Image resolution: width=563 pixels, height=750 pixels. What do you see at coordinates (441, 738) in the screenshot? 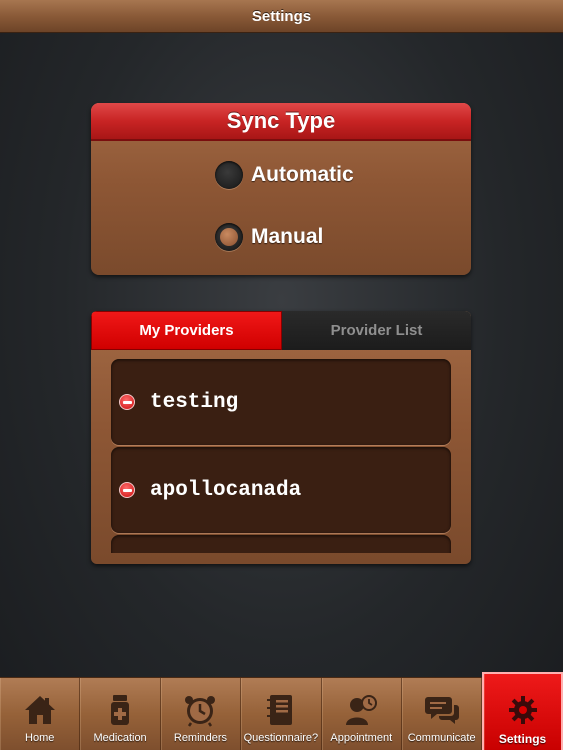
I see `tabbar-label: Communicate` at bounding box center [441, 738].